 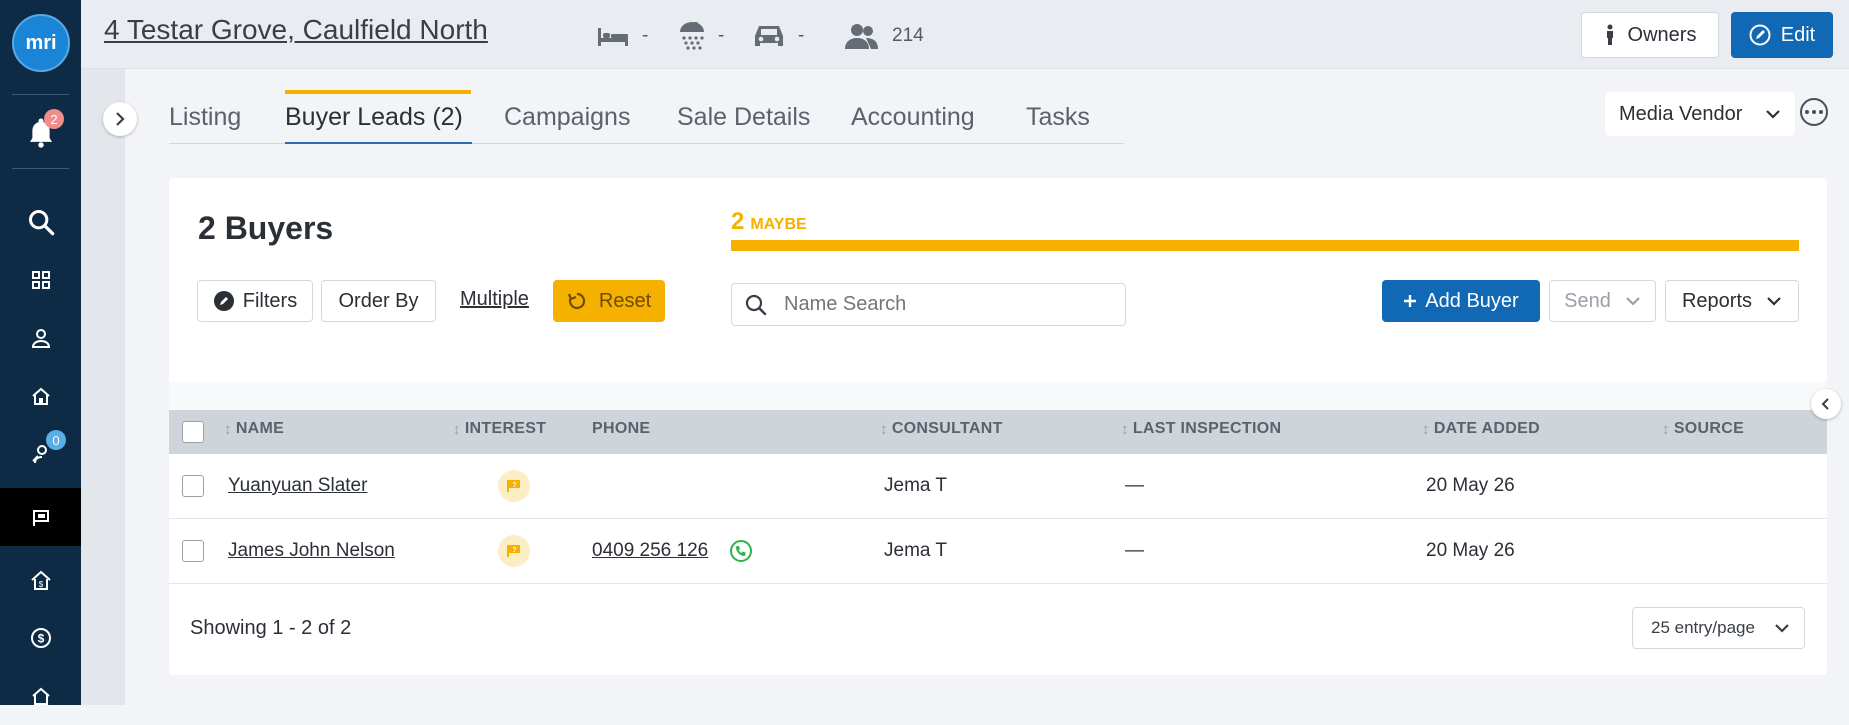 What do you see at coordinates (1709, 428) in the screenshot?
I see `column-source-label: SOURCE` at bounding box center [1709, 428].